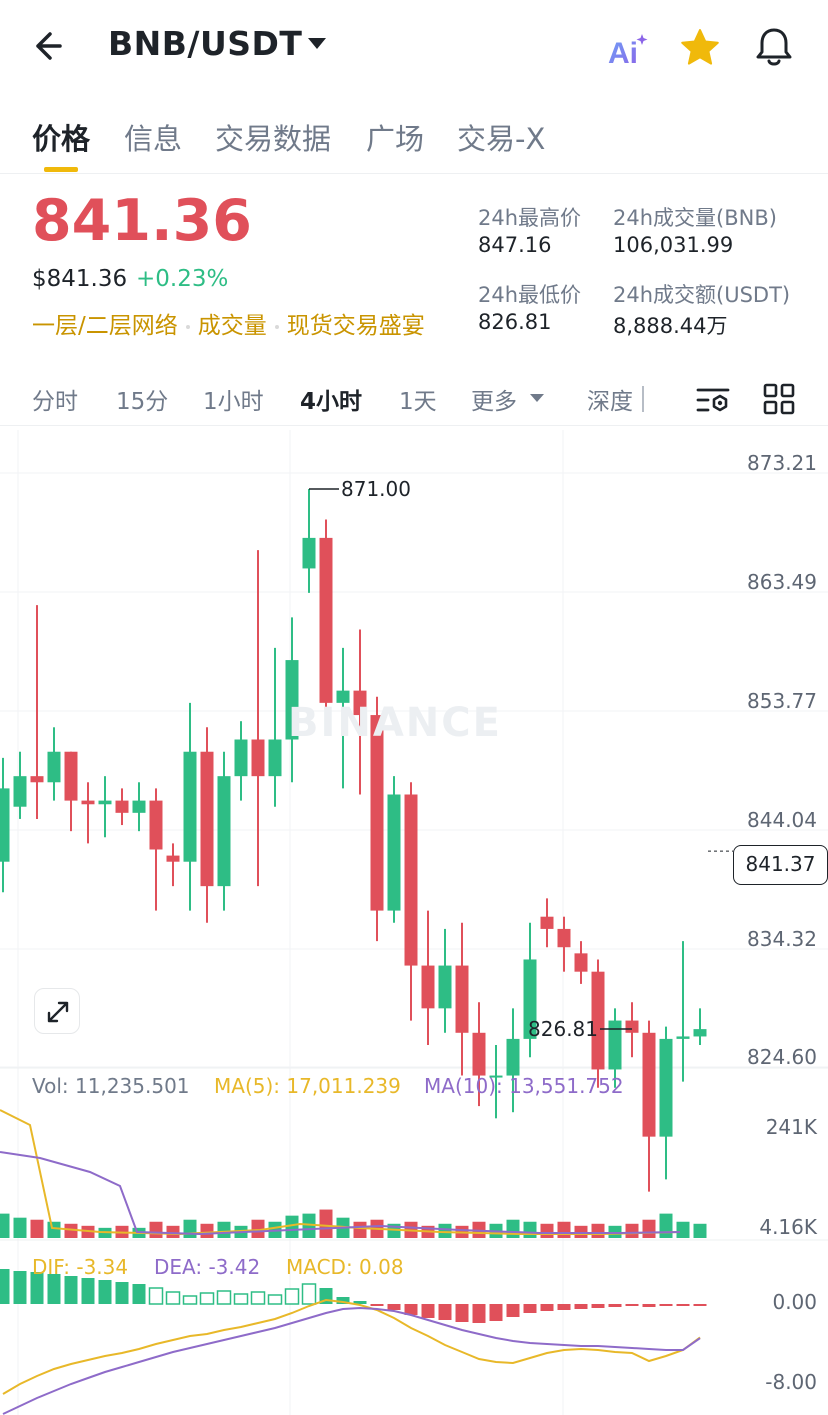 Image resolution: width=828 pixels, height=1415 pixels. I want to click on macd-legend-dea: DEA: -3.42, so click(207, 1267).